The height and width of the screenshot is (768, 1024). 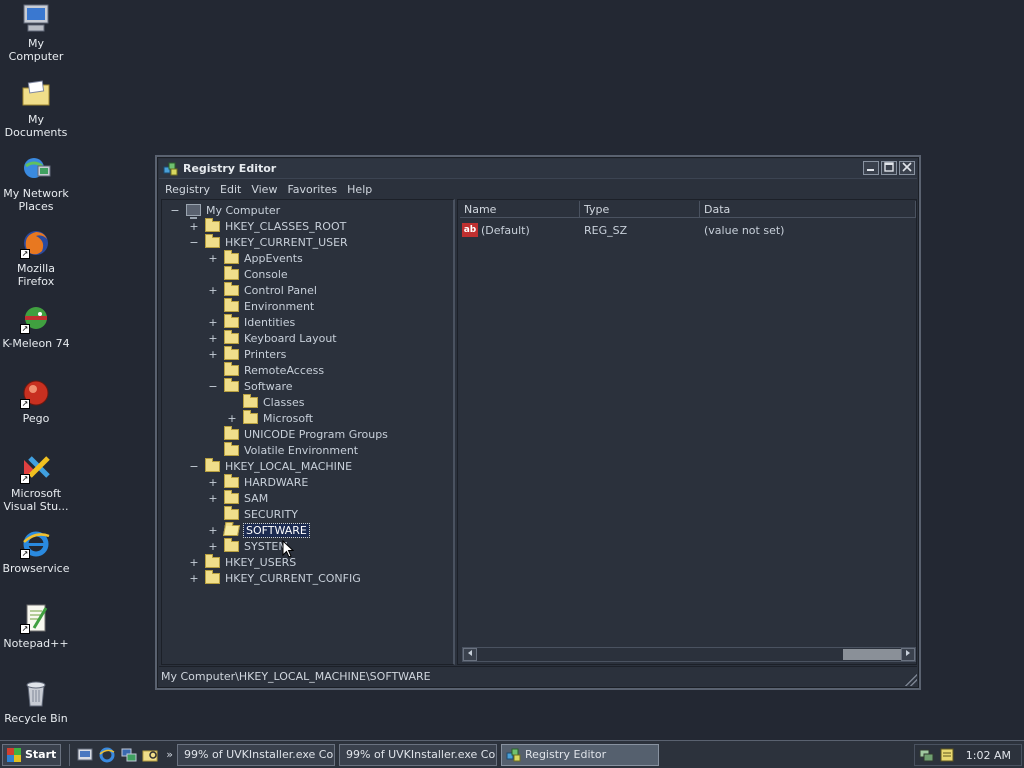 What do you see at coordinates (243, 210) in the screenshot?
I see `tree-node-label: My Computer` at bounding box center [243, 210].